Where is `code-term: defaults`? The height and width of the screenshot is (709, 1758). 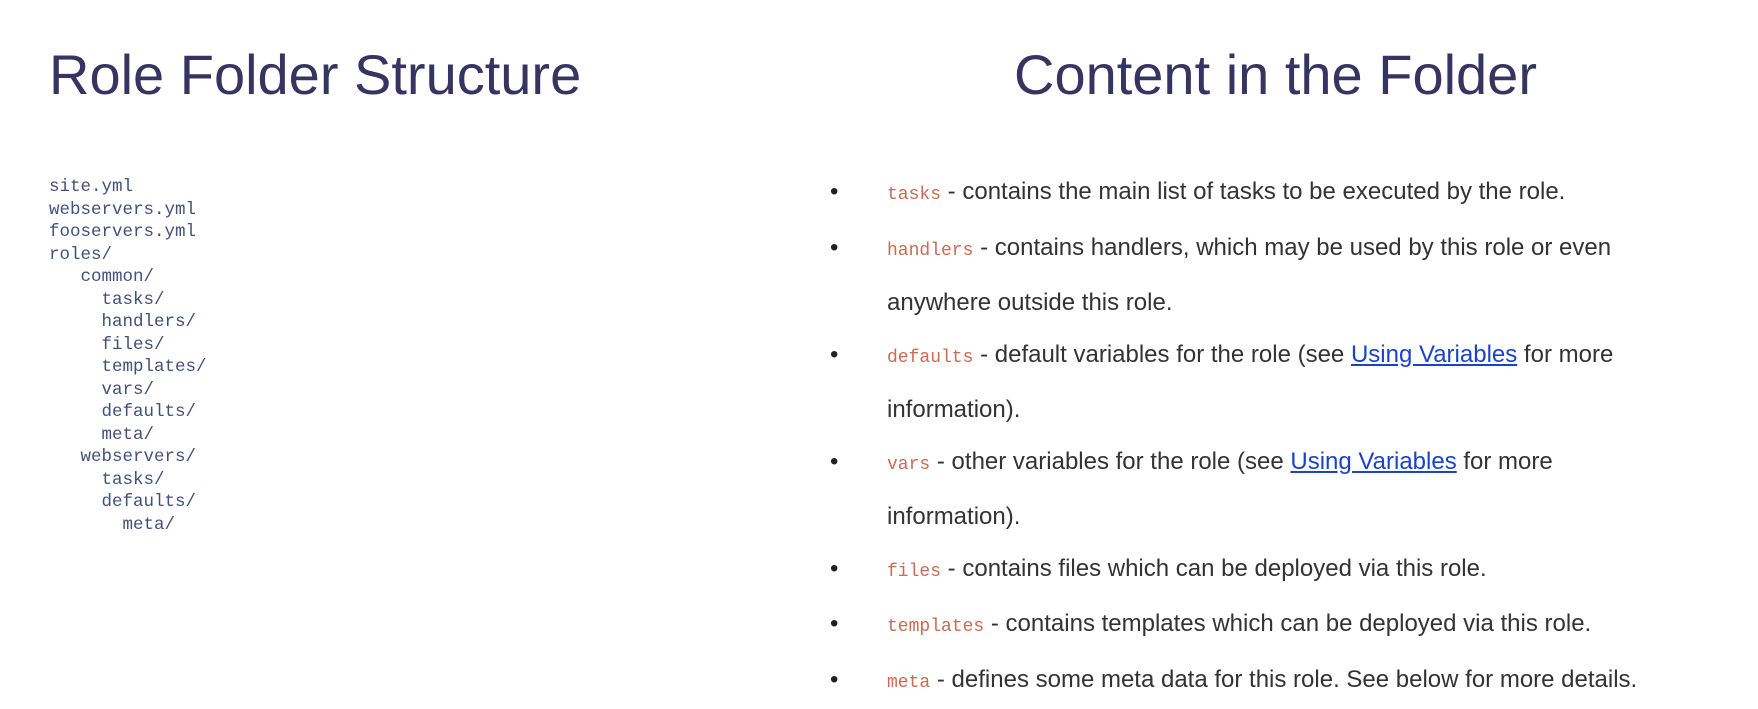 code-term: defaults is located at coordinates (930, 358).